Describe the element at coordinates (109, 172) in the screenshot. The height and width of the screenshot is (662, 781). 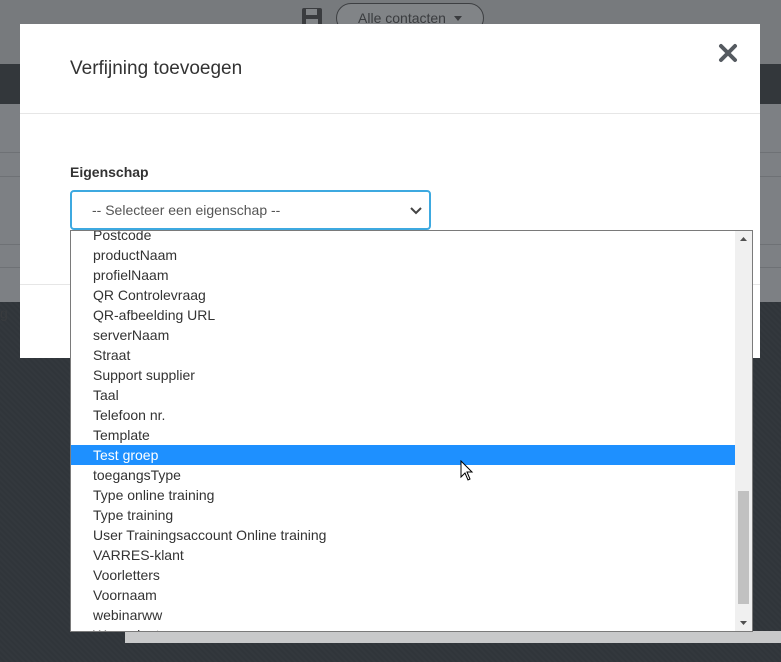
I see `property-label: Eigenschap` at that location.